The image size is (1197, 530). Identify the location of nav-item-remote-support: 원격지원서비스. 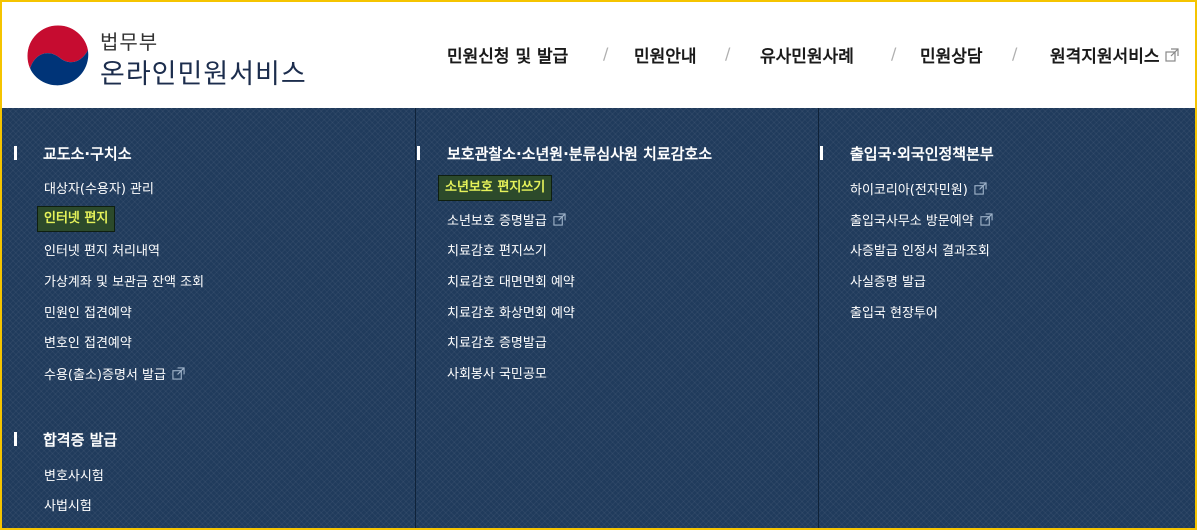
(1115, 54).